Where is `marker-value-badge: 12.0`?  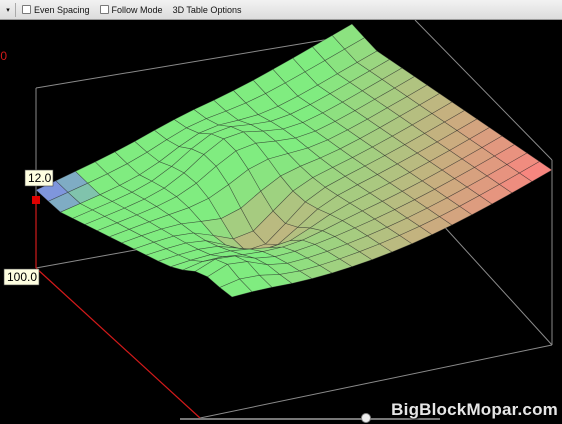
marker-value-badge: 12.0 is located at coordinates (39, 178).